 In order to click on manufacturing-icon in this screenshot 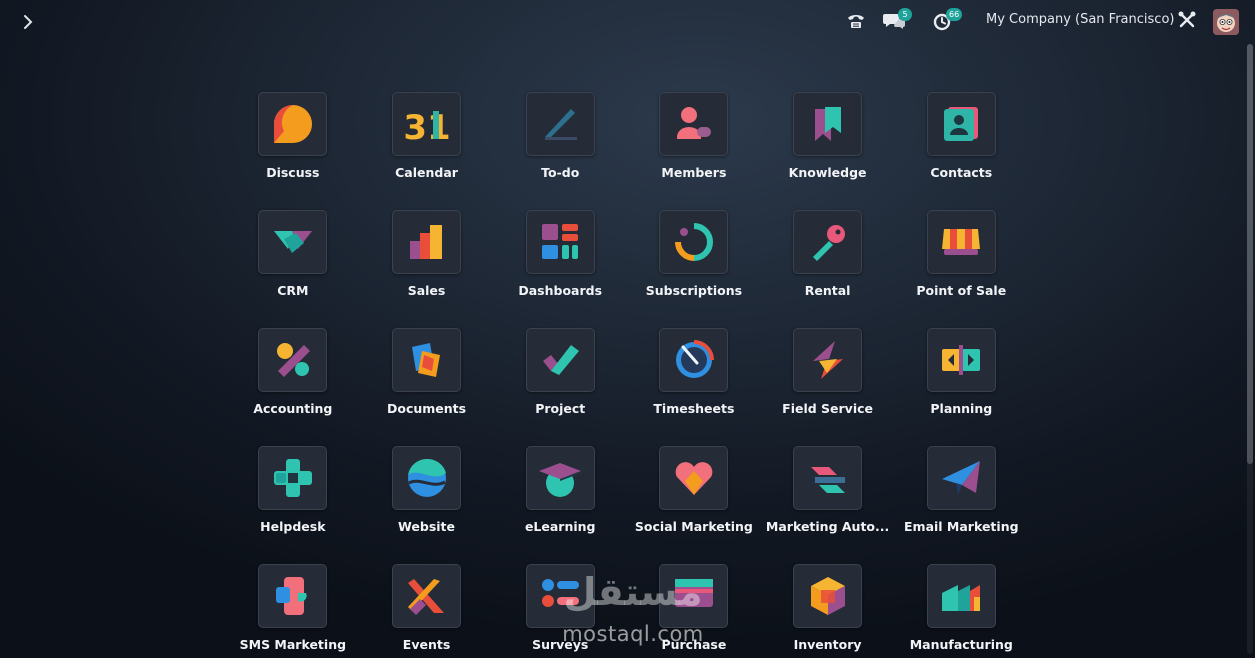, I will do `click(961, 598)`.